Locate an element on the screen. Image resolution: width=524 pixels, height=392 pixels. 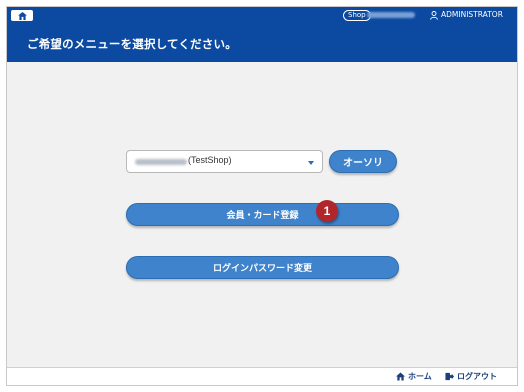
shop-code-blurred is located at coordinates (161, 162).